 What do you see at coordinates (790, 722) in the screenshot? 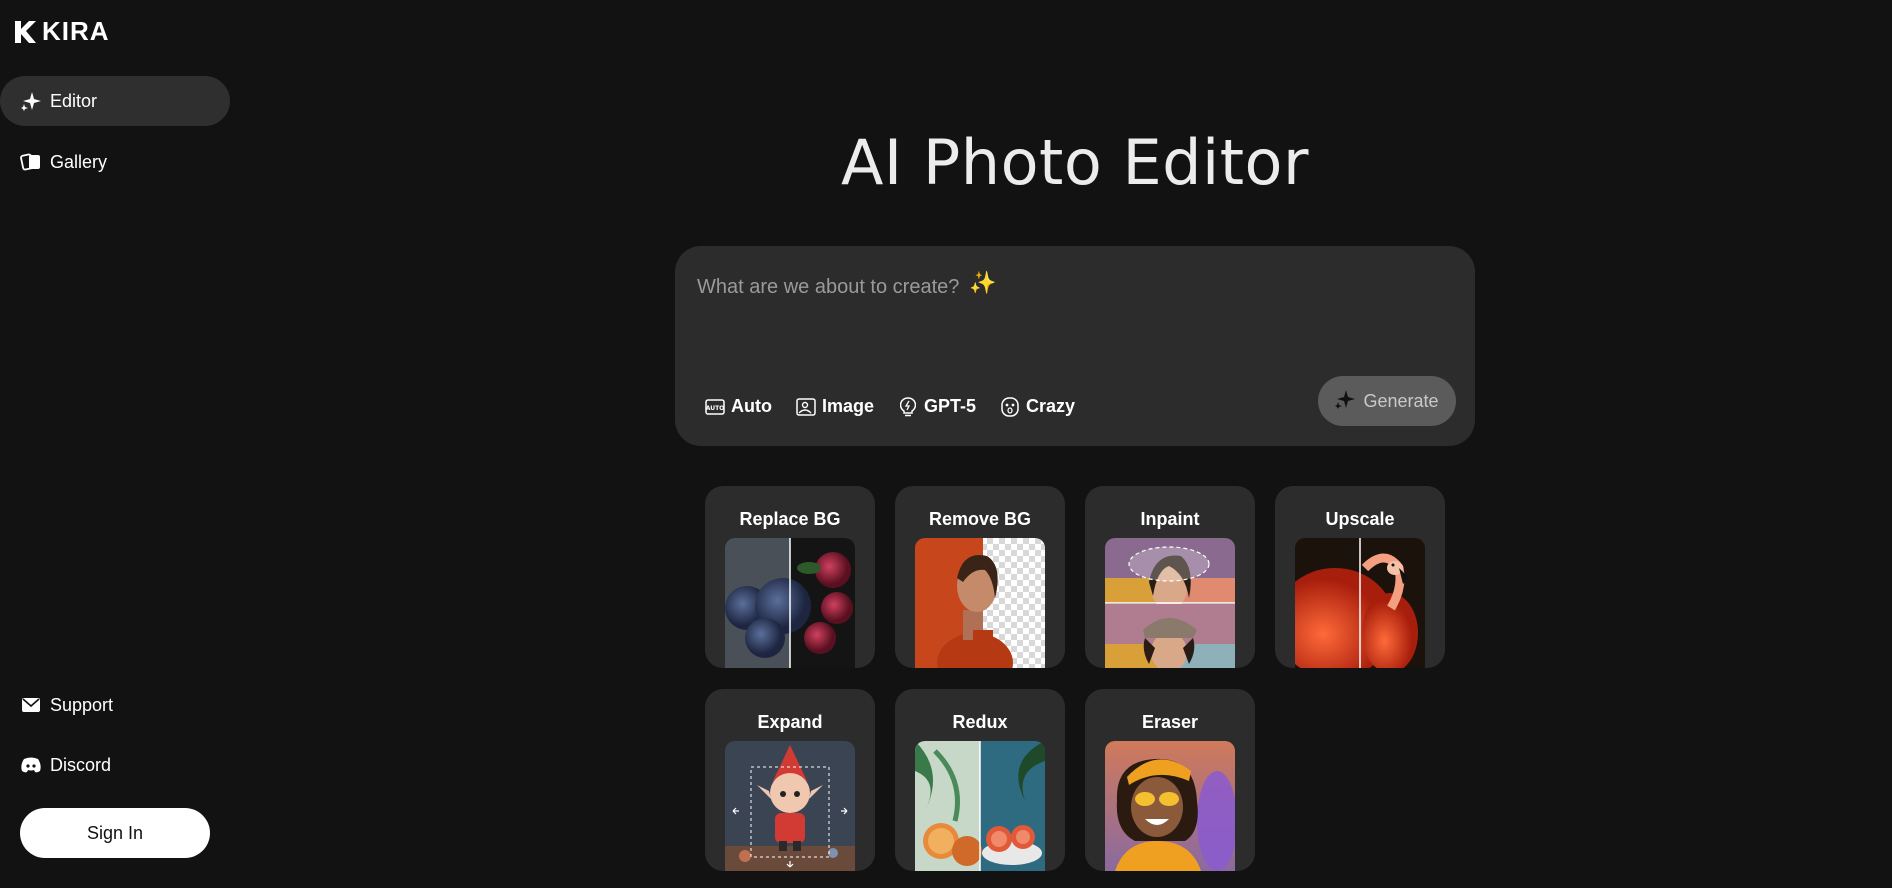
I see `tool-label: Expand` at bounding box center [790, 722].